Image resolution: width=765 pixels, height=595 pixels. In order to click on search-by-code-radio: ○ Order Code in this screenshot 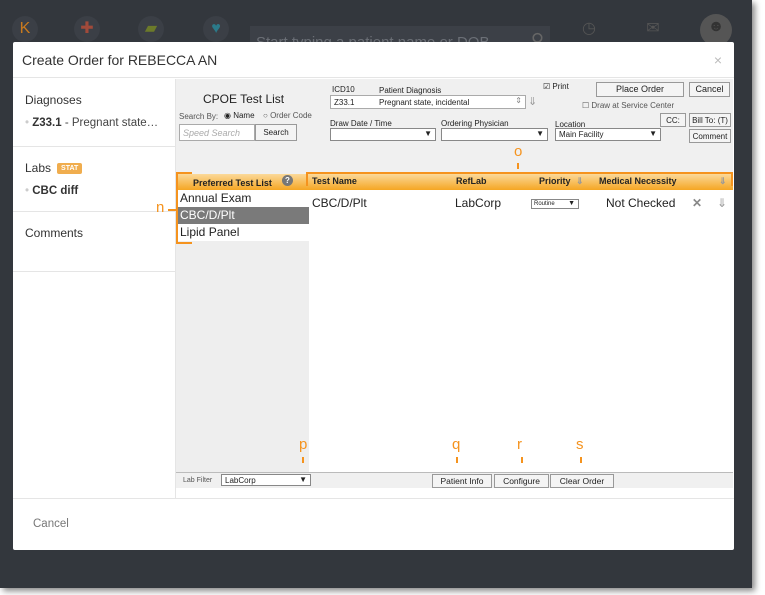, I will do `click(287, 115)`.